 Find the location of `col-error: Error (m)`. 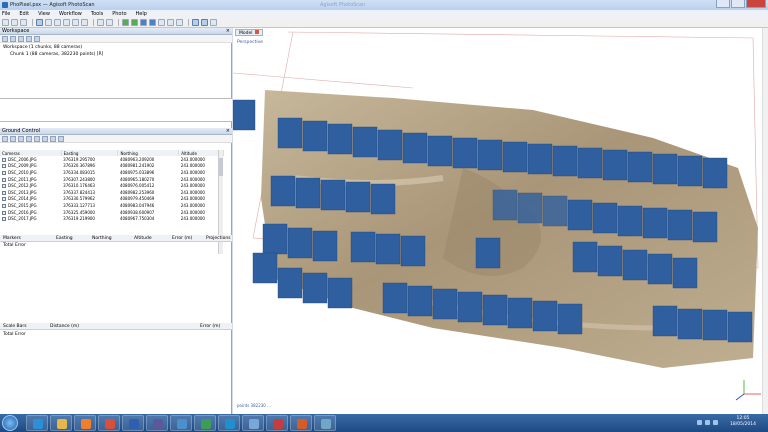

col-error: Error (m) is located at coordinates (210, 326).